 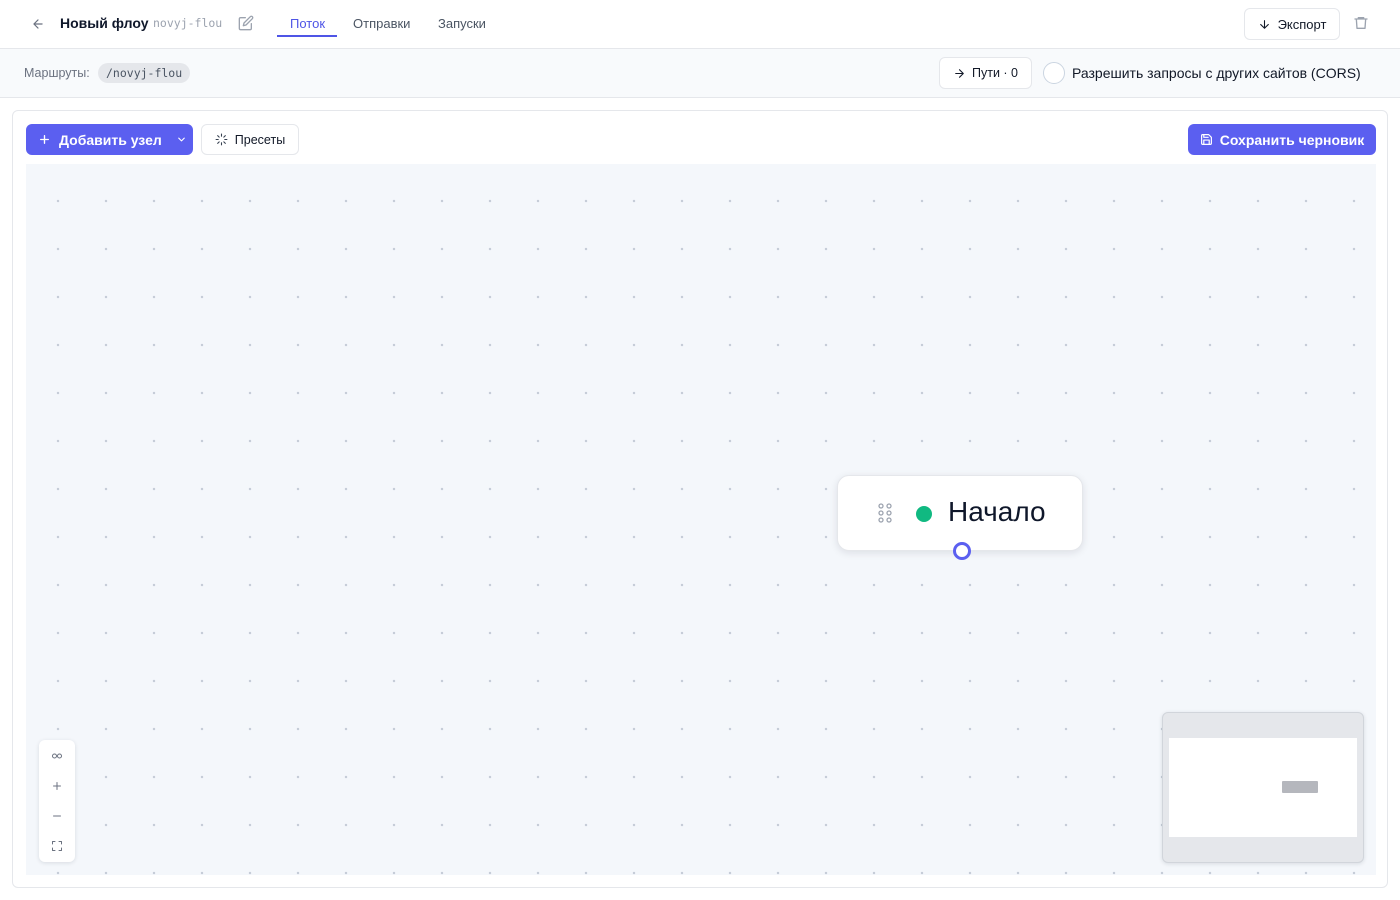 What do you see at coordinates (188, 23) in the screenshot?
I see `flow-slug: novyj-flou` at bounding box center [188, 23].